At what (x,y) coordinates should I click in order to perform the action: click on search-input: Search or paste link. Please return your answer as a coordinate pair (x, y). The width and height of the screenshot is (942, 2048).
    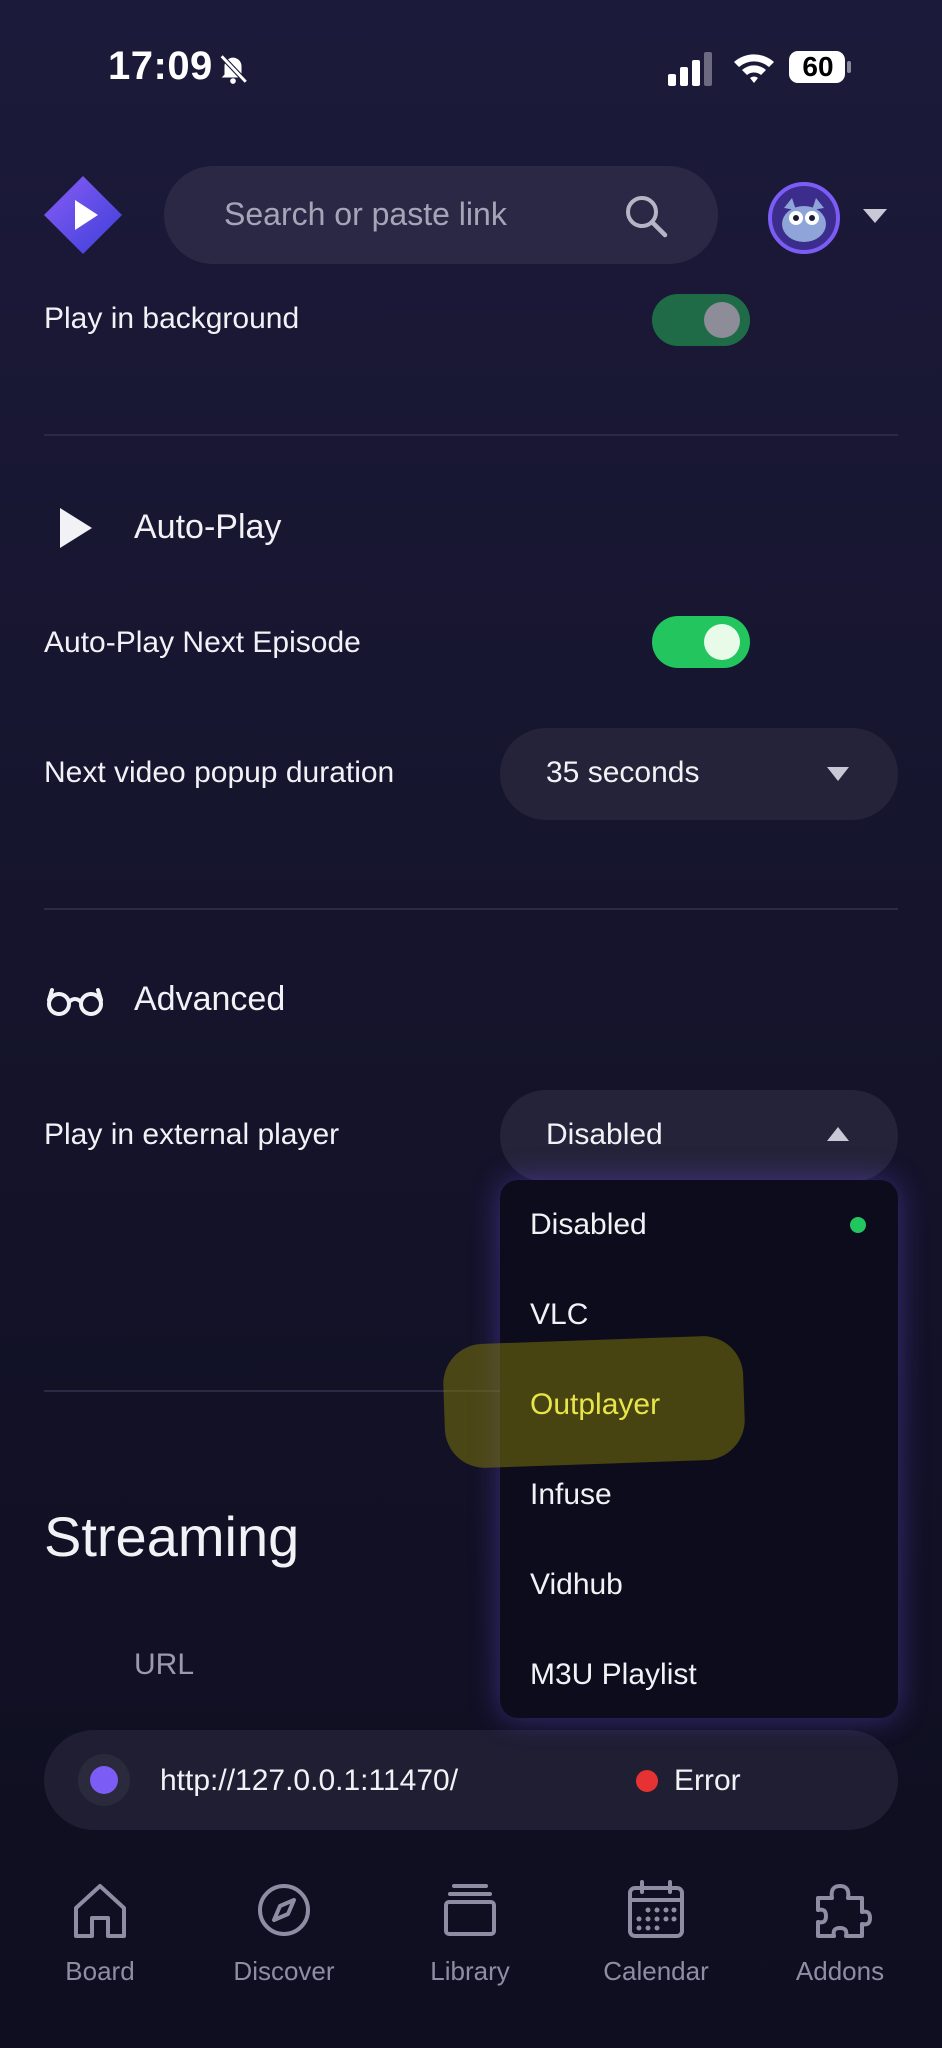
    Looking at the image, I should click on (365, 214).